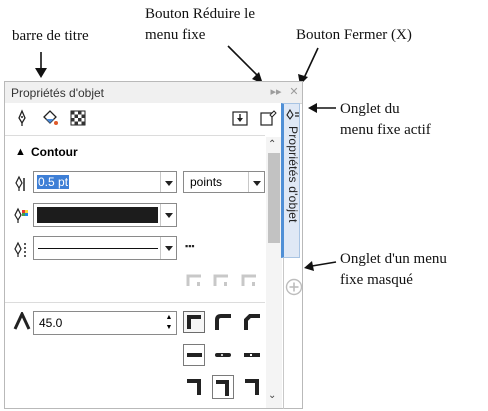 This screenshot has height=411, width=488. I want to click on miter-limit-spinbox: 45.0 ▲ ▼, so click(105, 323).